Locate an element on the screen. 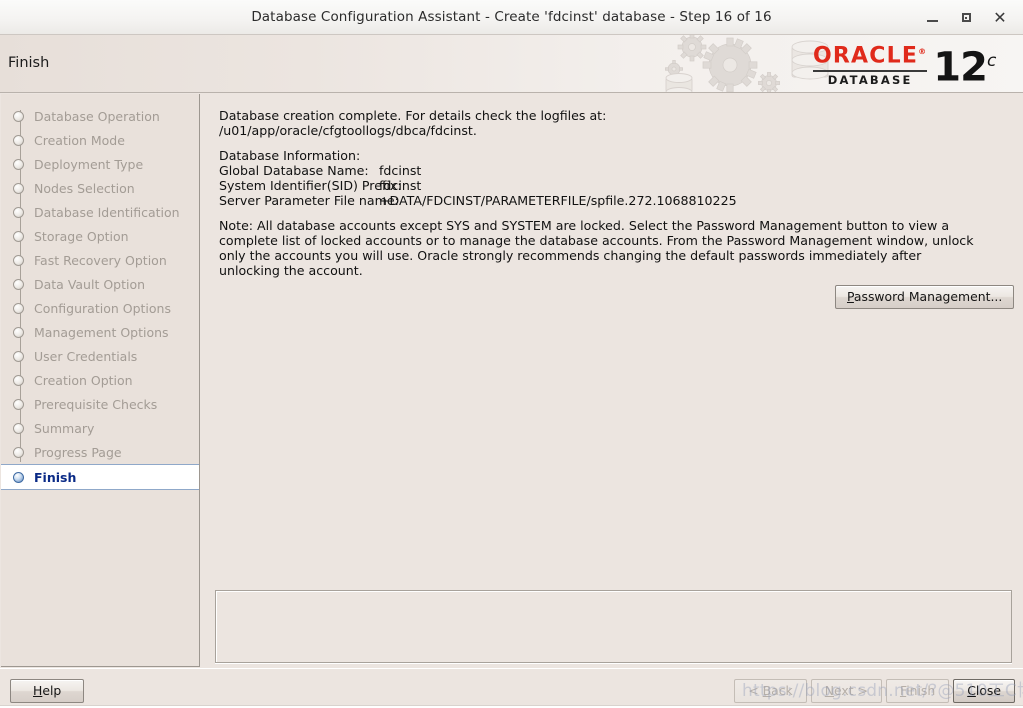  maximize-button is located at coordinates (966, 18).